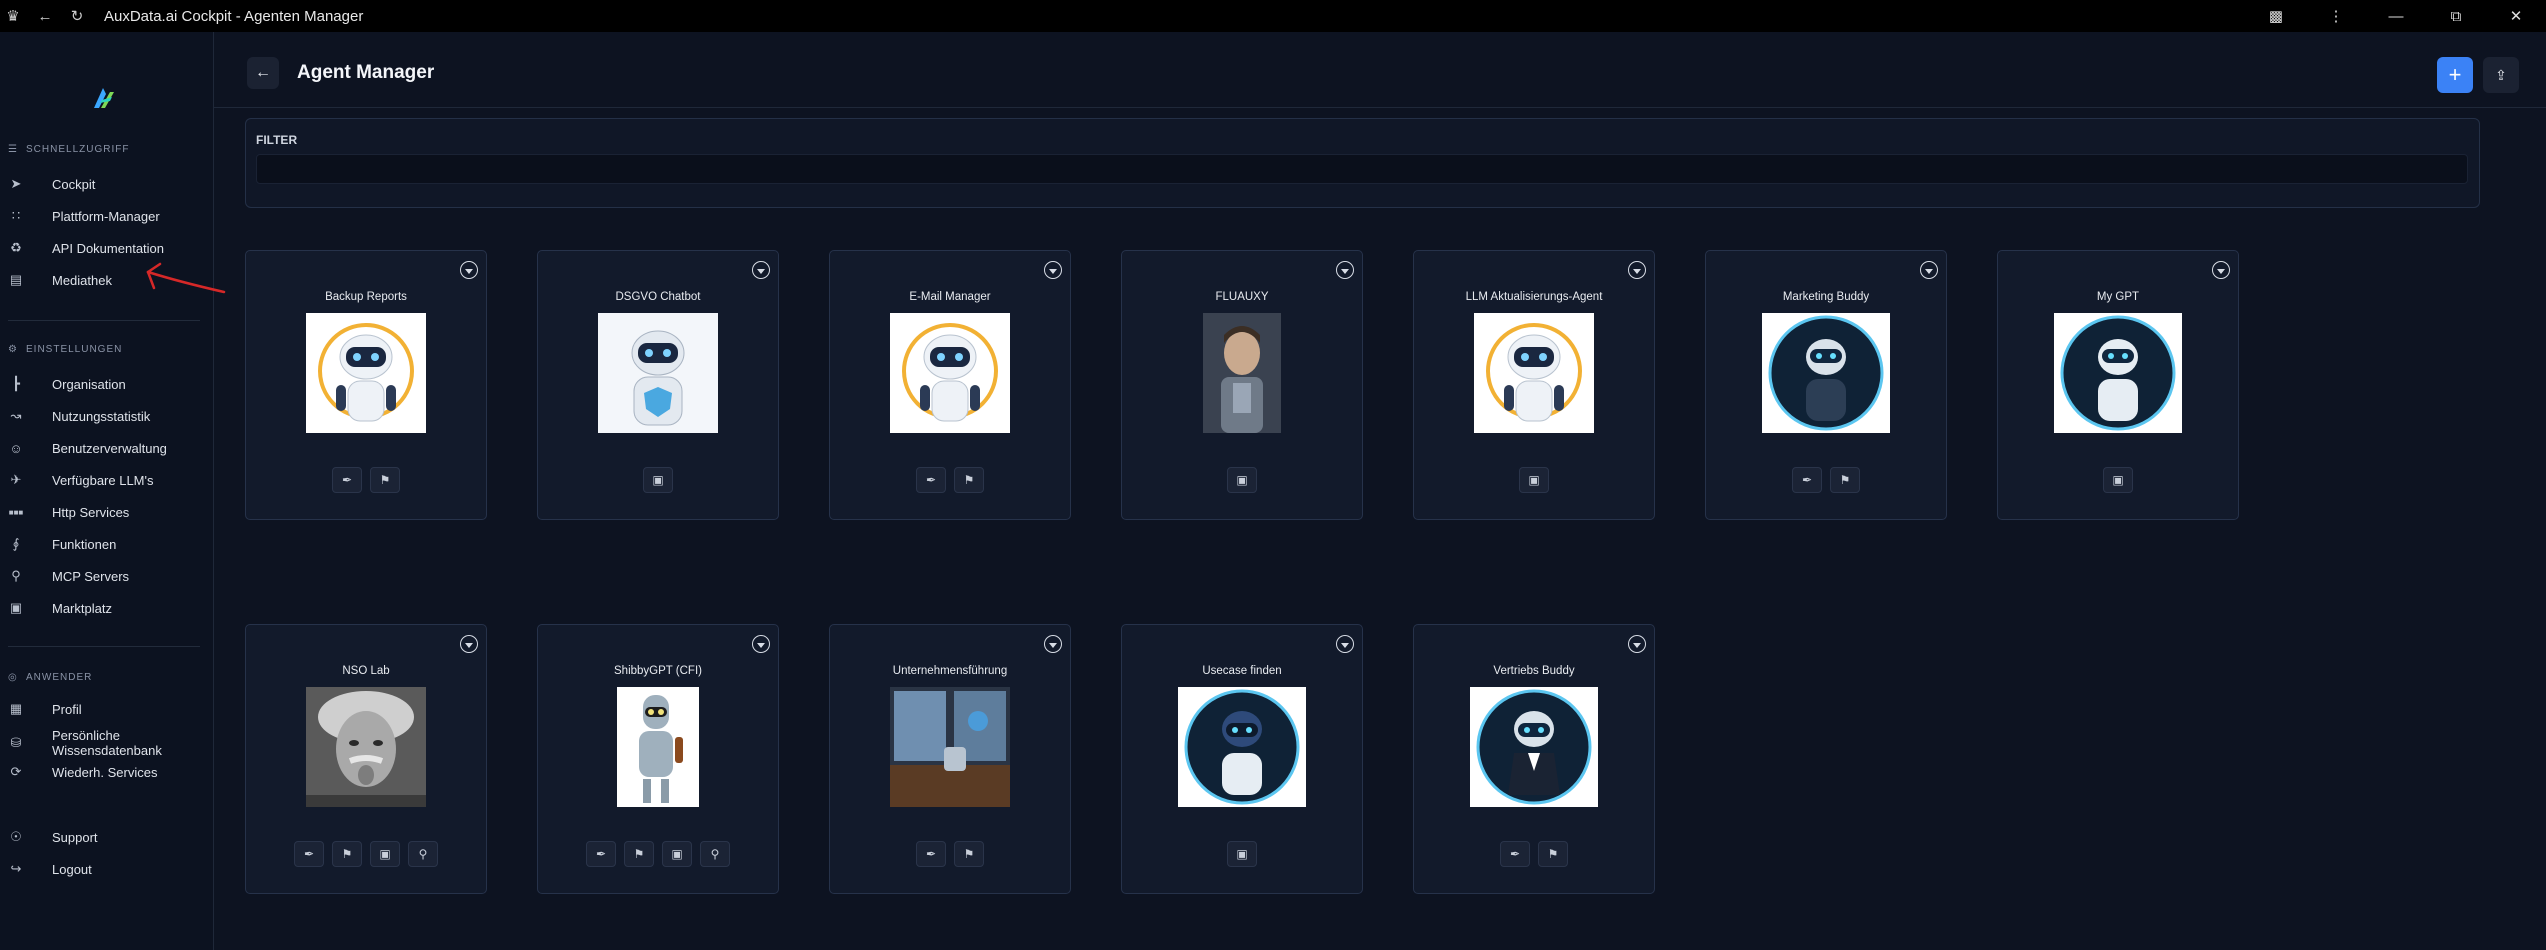 This screenshot has height=950, width=2546. Describe the element at coordinates (105, 576) in the screenshot. I see `sidebar-item-mcp-servers: ⚲ MCP Servers` at that location.